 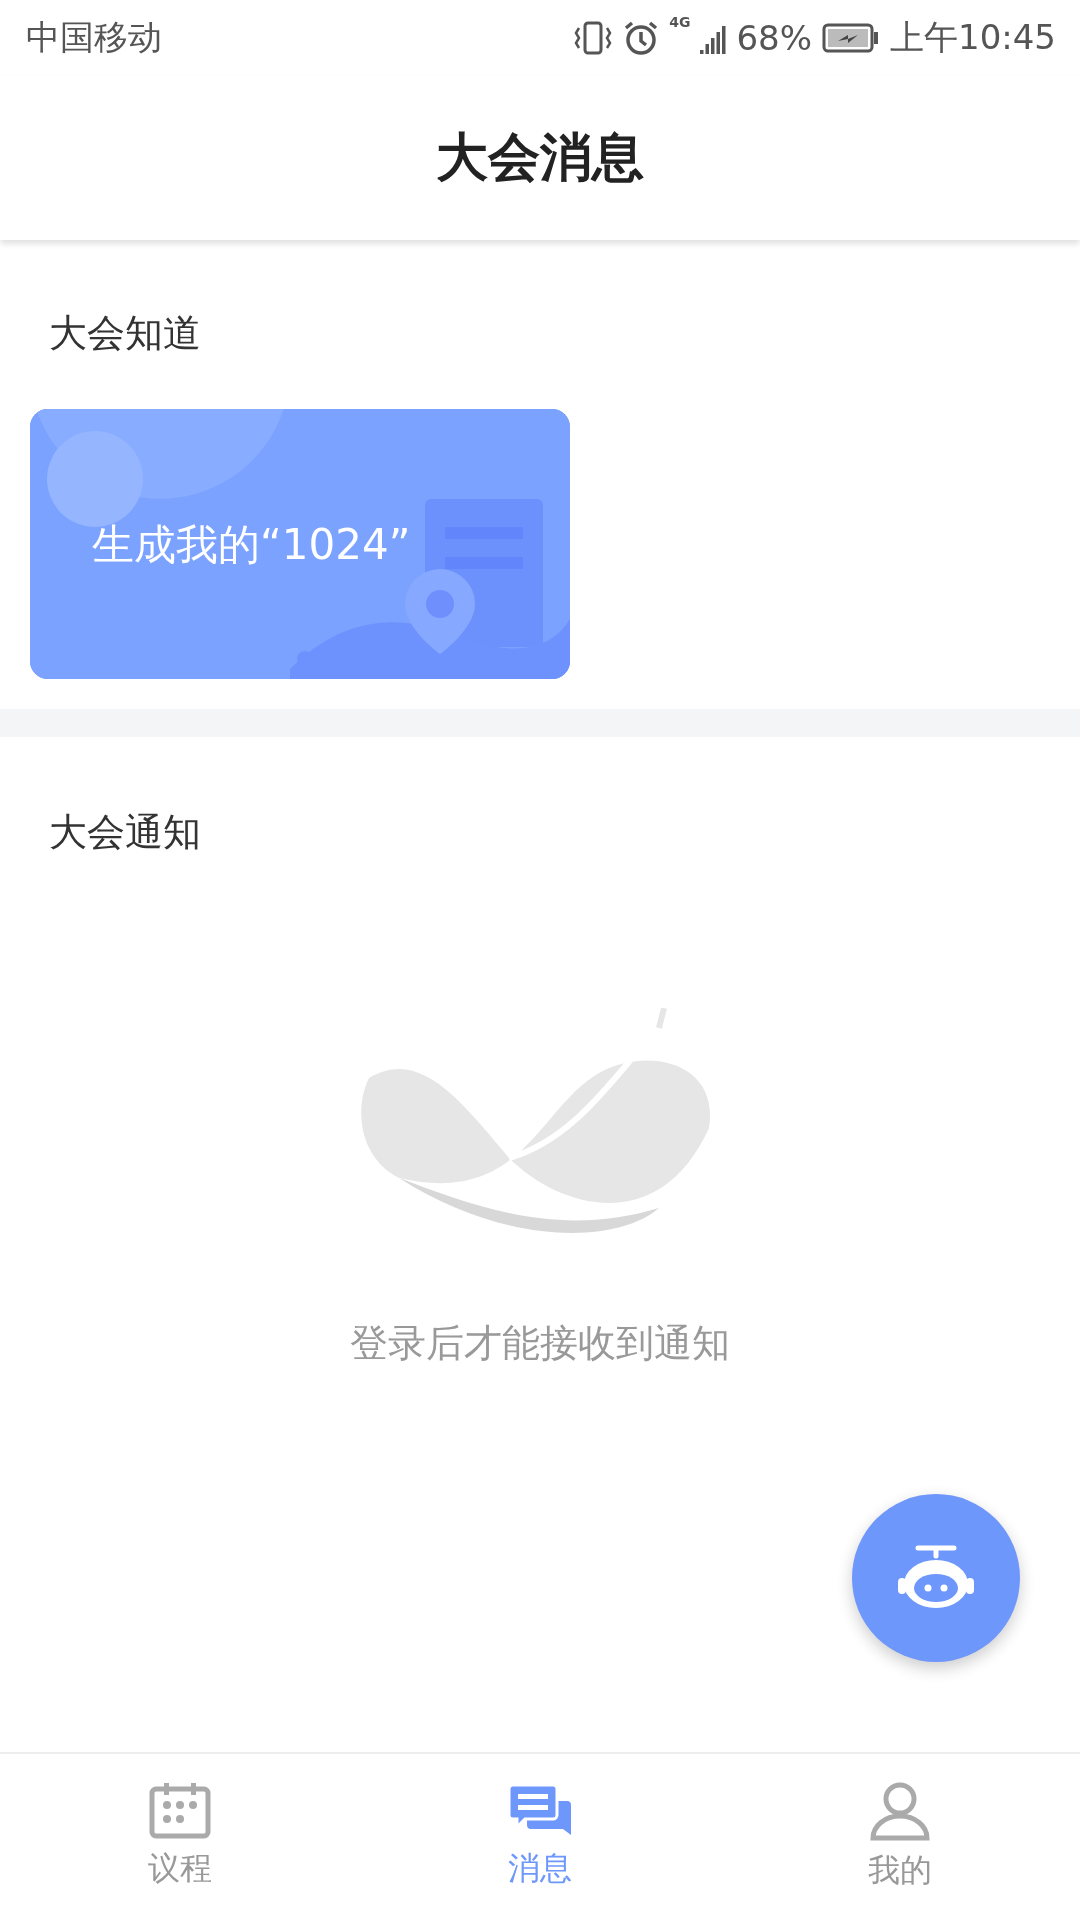 I want to click on battery-charging-icon, so click(x=851, y=38).